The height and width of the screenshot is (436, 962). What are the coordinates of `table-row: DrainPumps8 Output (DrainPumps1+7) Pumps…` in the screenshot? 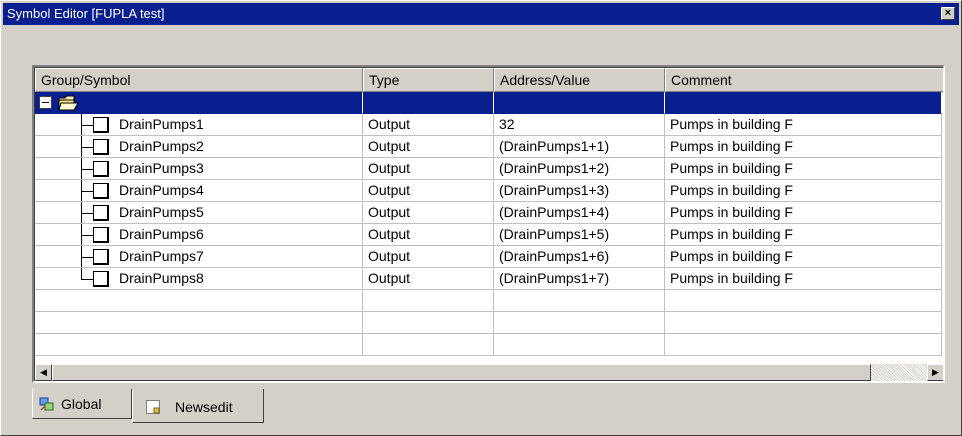 It's located at (488, 279).